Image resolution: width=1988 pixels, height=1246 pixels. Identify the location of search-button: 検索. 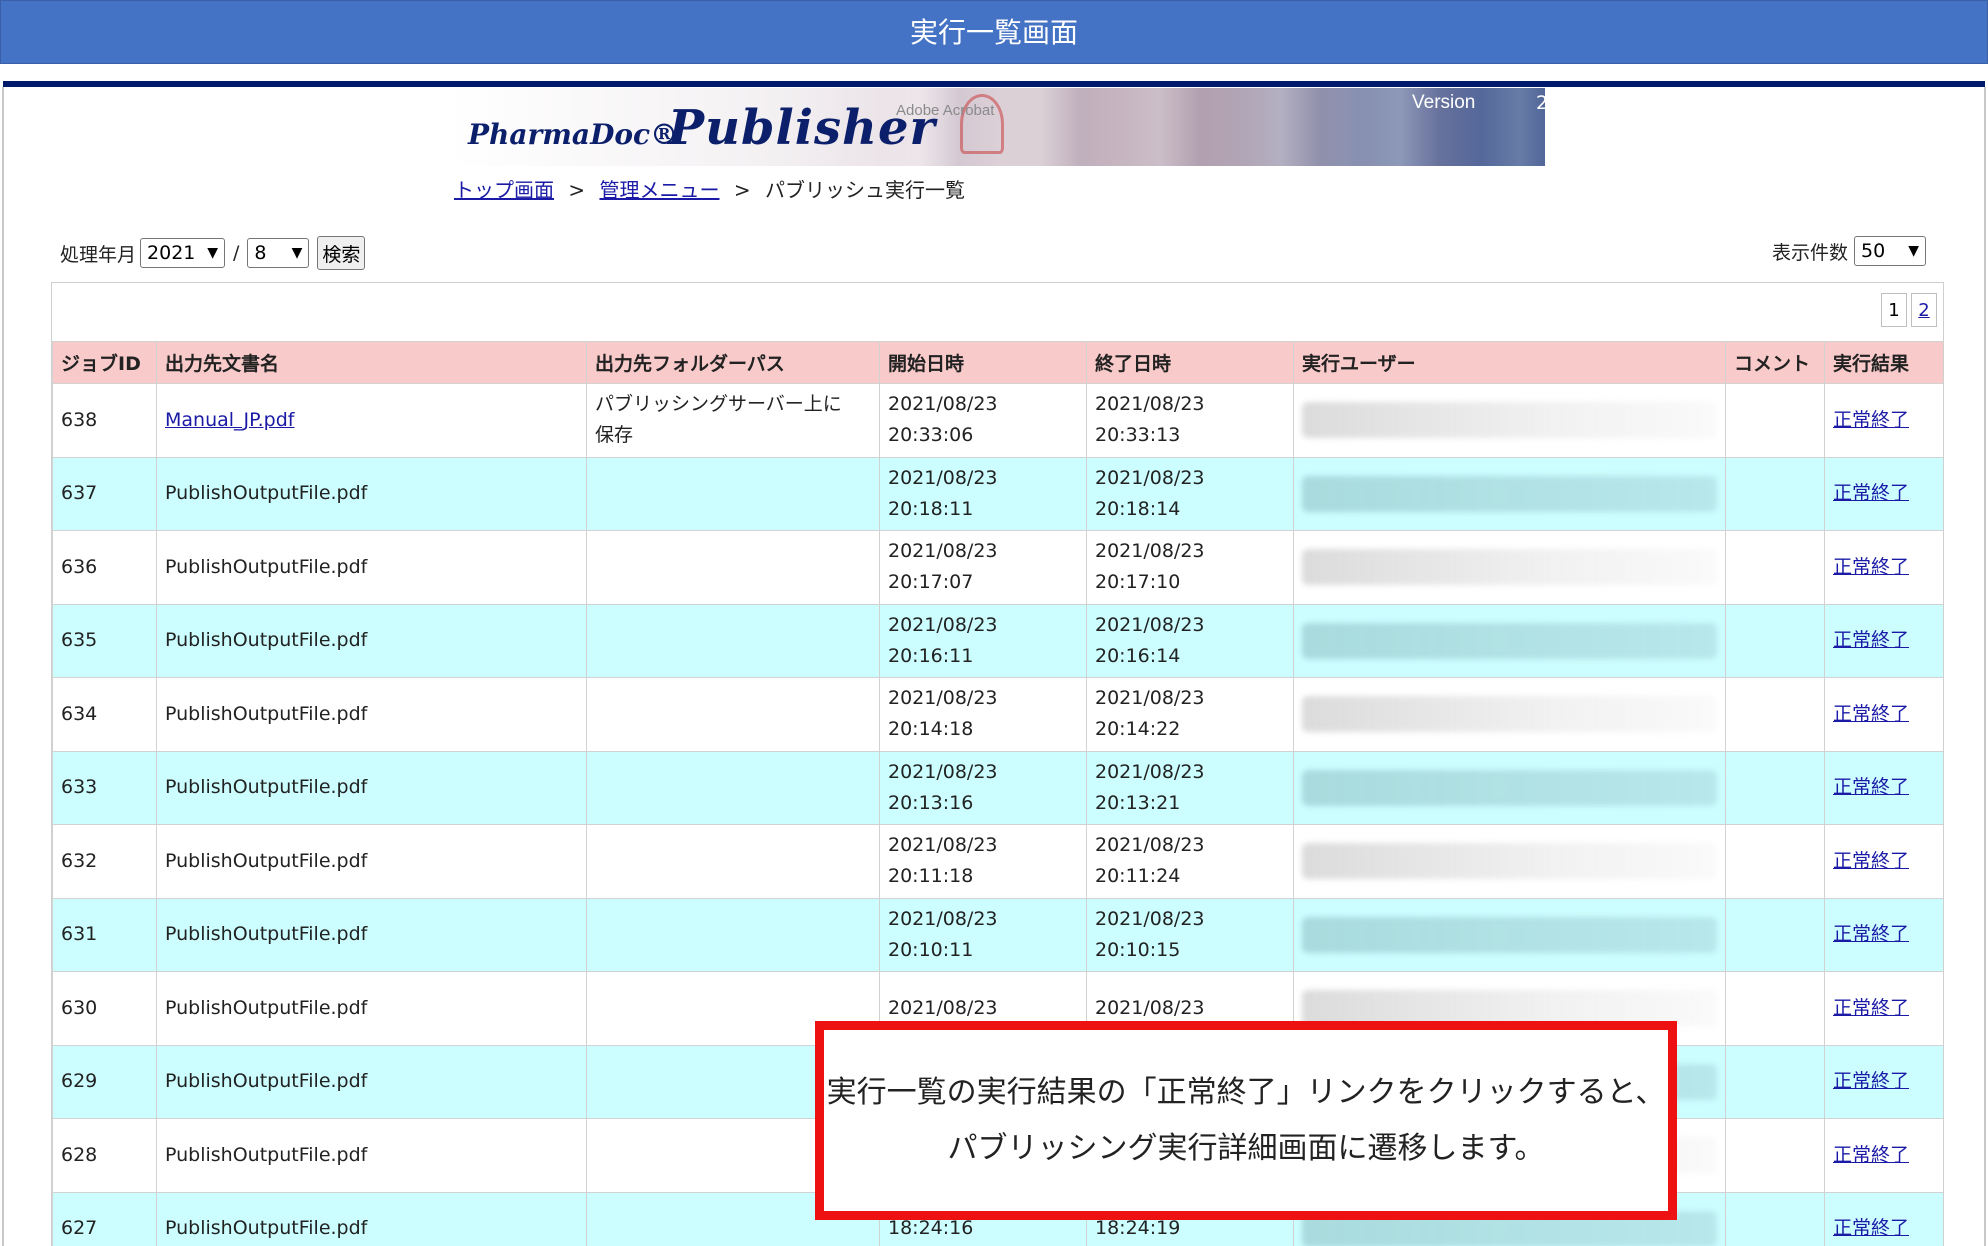
(341, 253).